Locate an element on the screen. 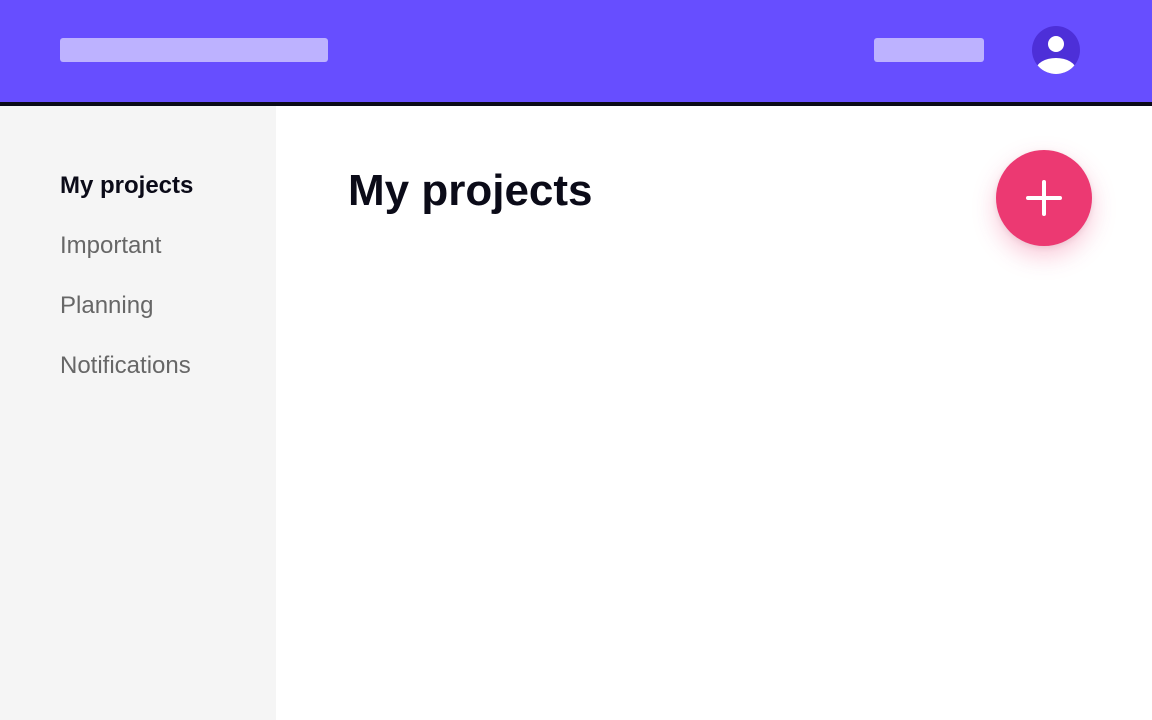 This screenshot has width=1152, height=720. sidebar-item-important: Important is located at coordinates (110, 246).